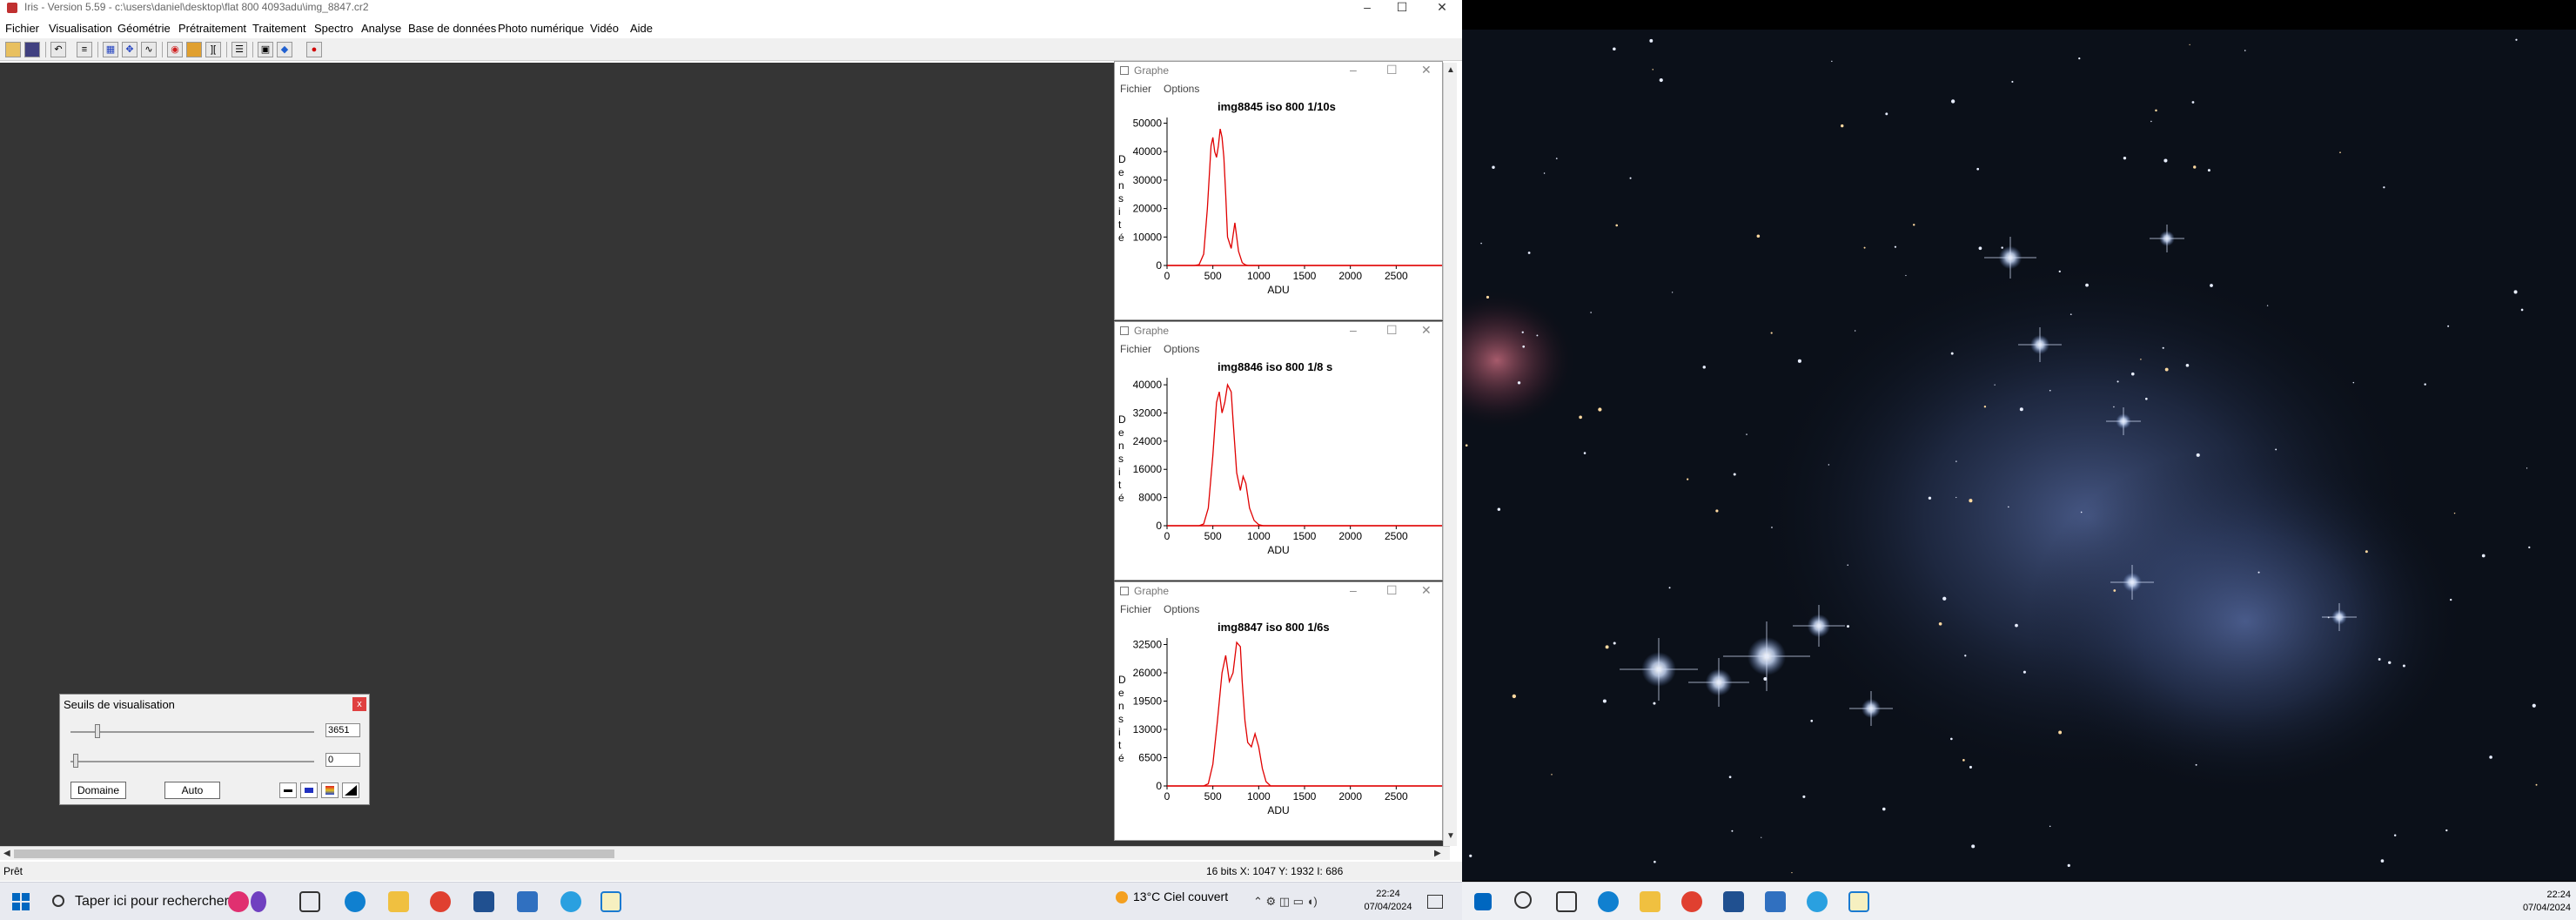 This screenshot has width=2576, height=920. What do you see at coordinates (137, 902) in the screenshot?
I see `taskbar-search: Taper ici pour rechercher` at bounding box center [137, 902].